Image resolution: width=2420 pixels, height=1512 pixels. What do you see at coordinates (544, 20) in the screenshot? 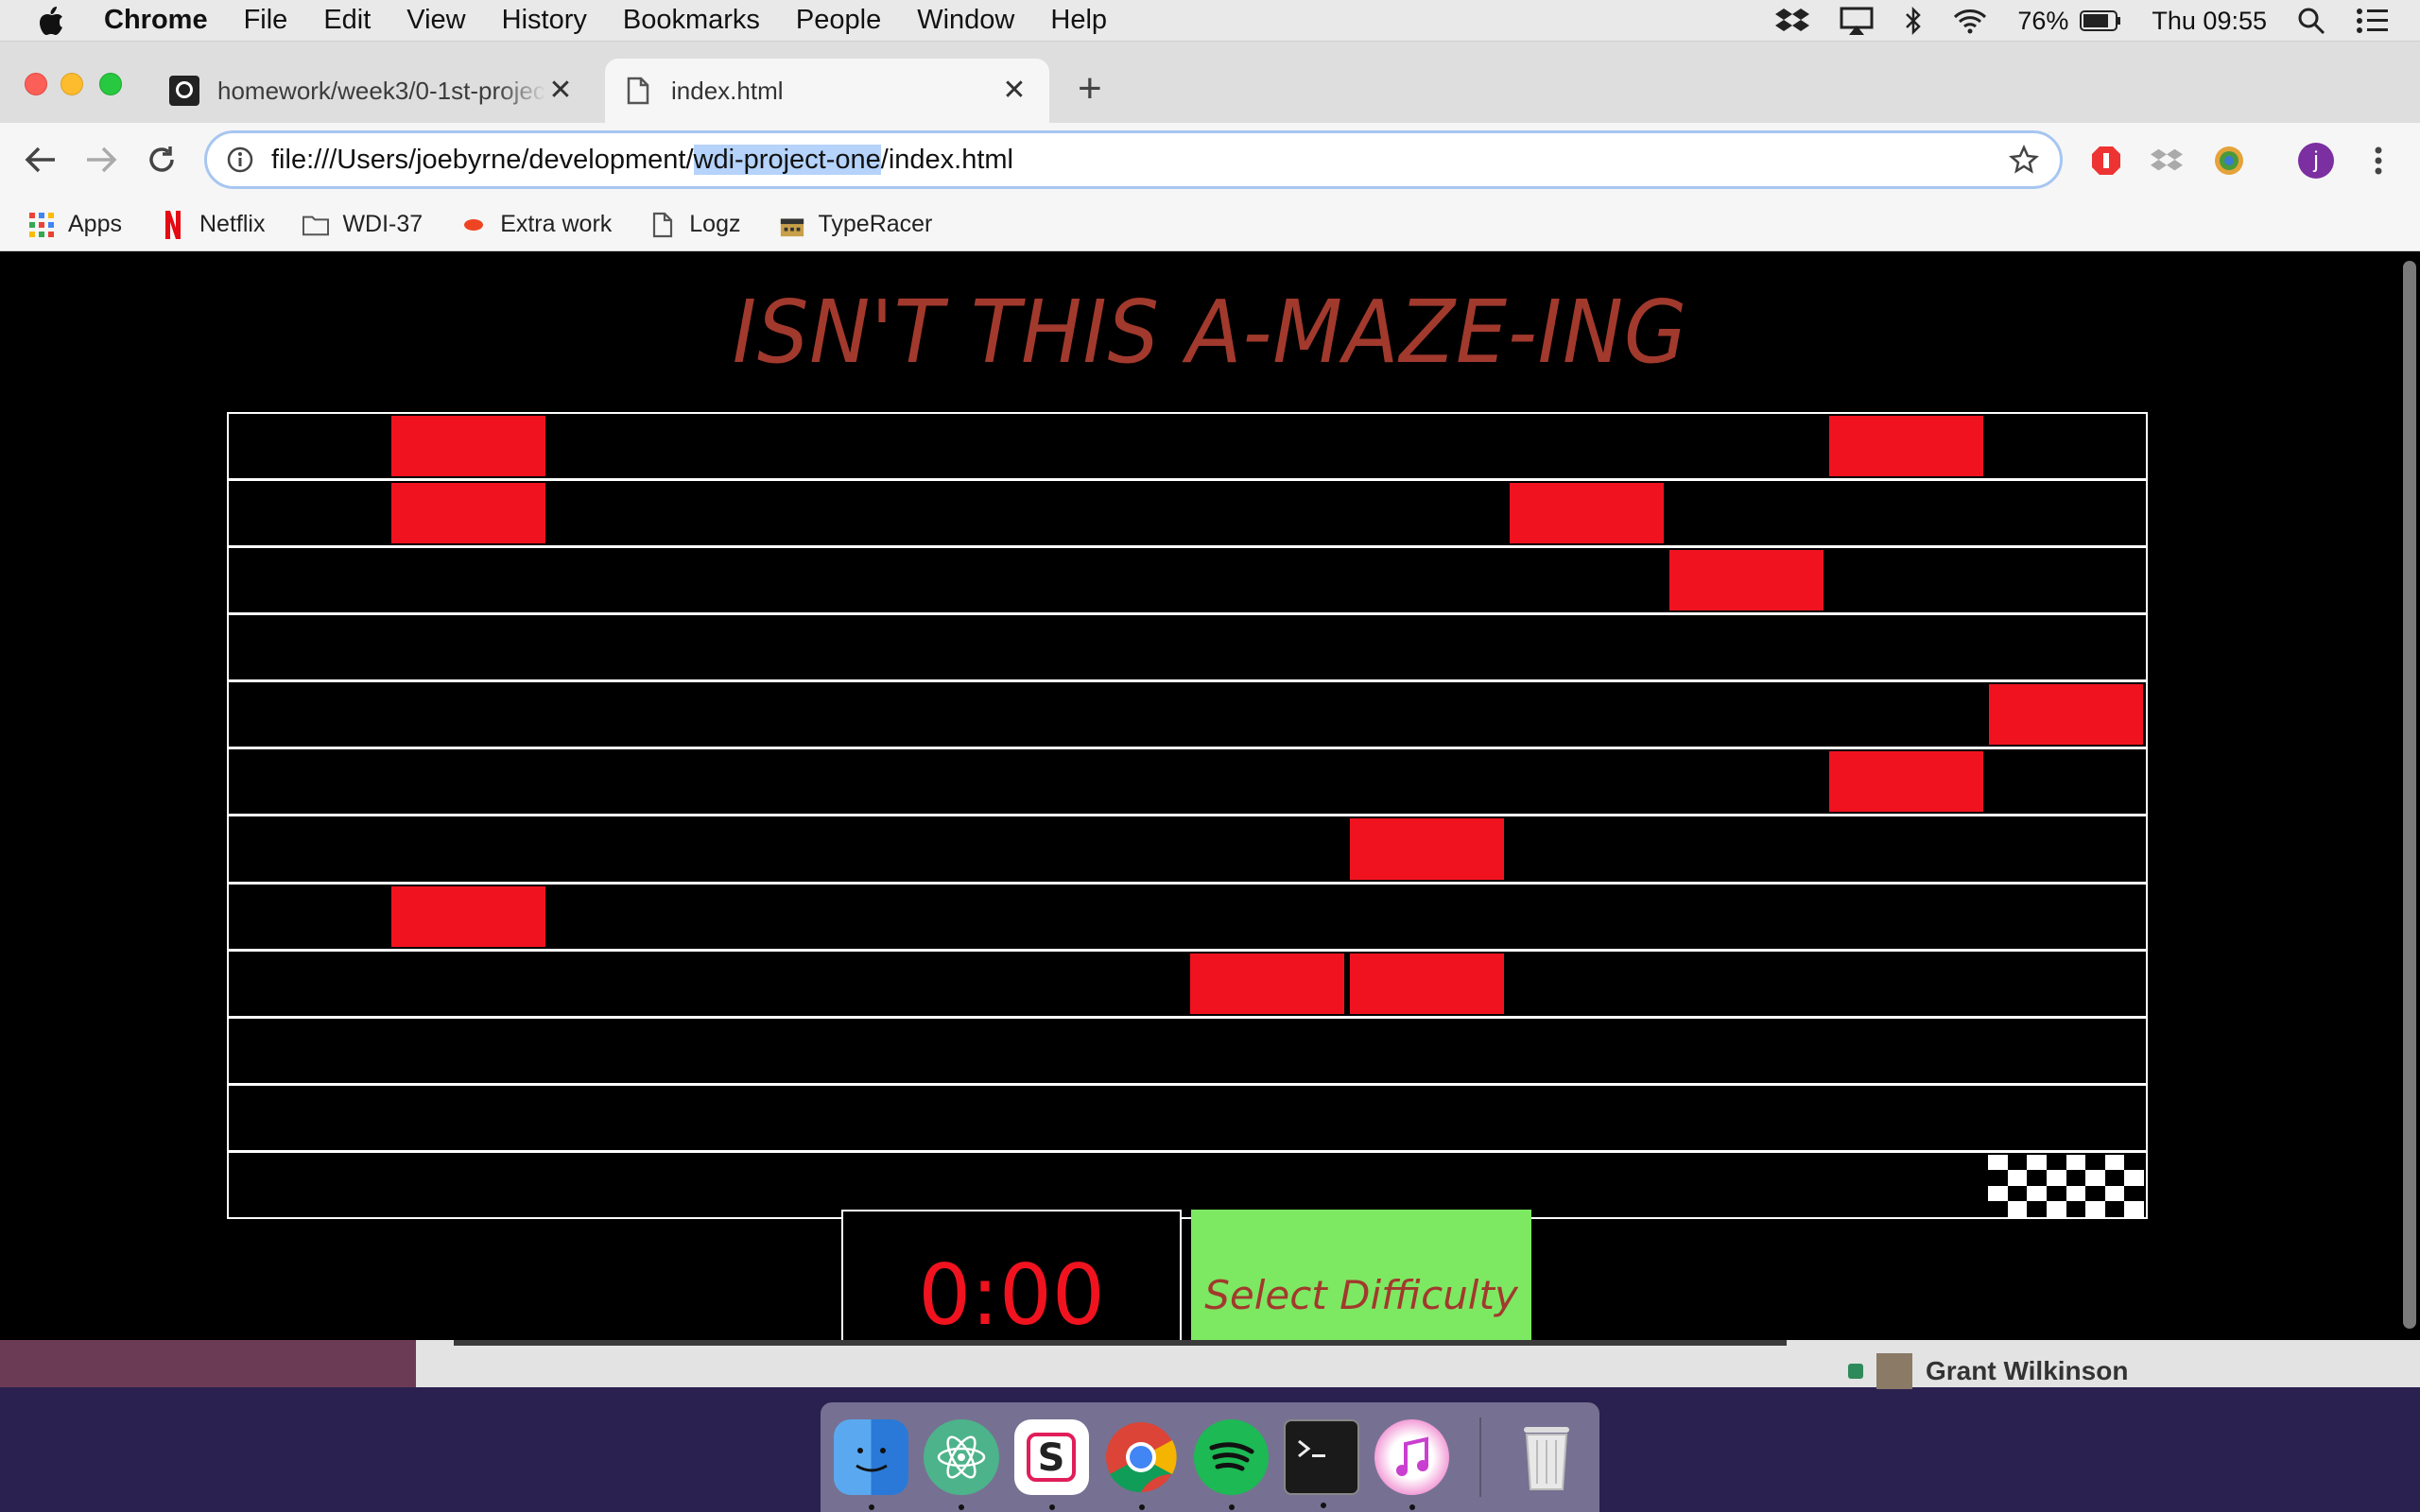
I see `menu-history: History` at bounding box center [544, 20].